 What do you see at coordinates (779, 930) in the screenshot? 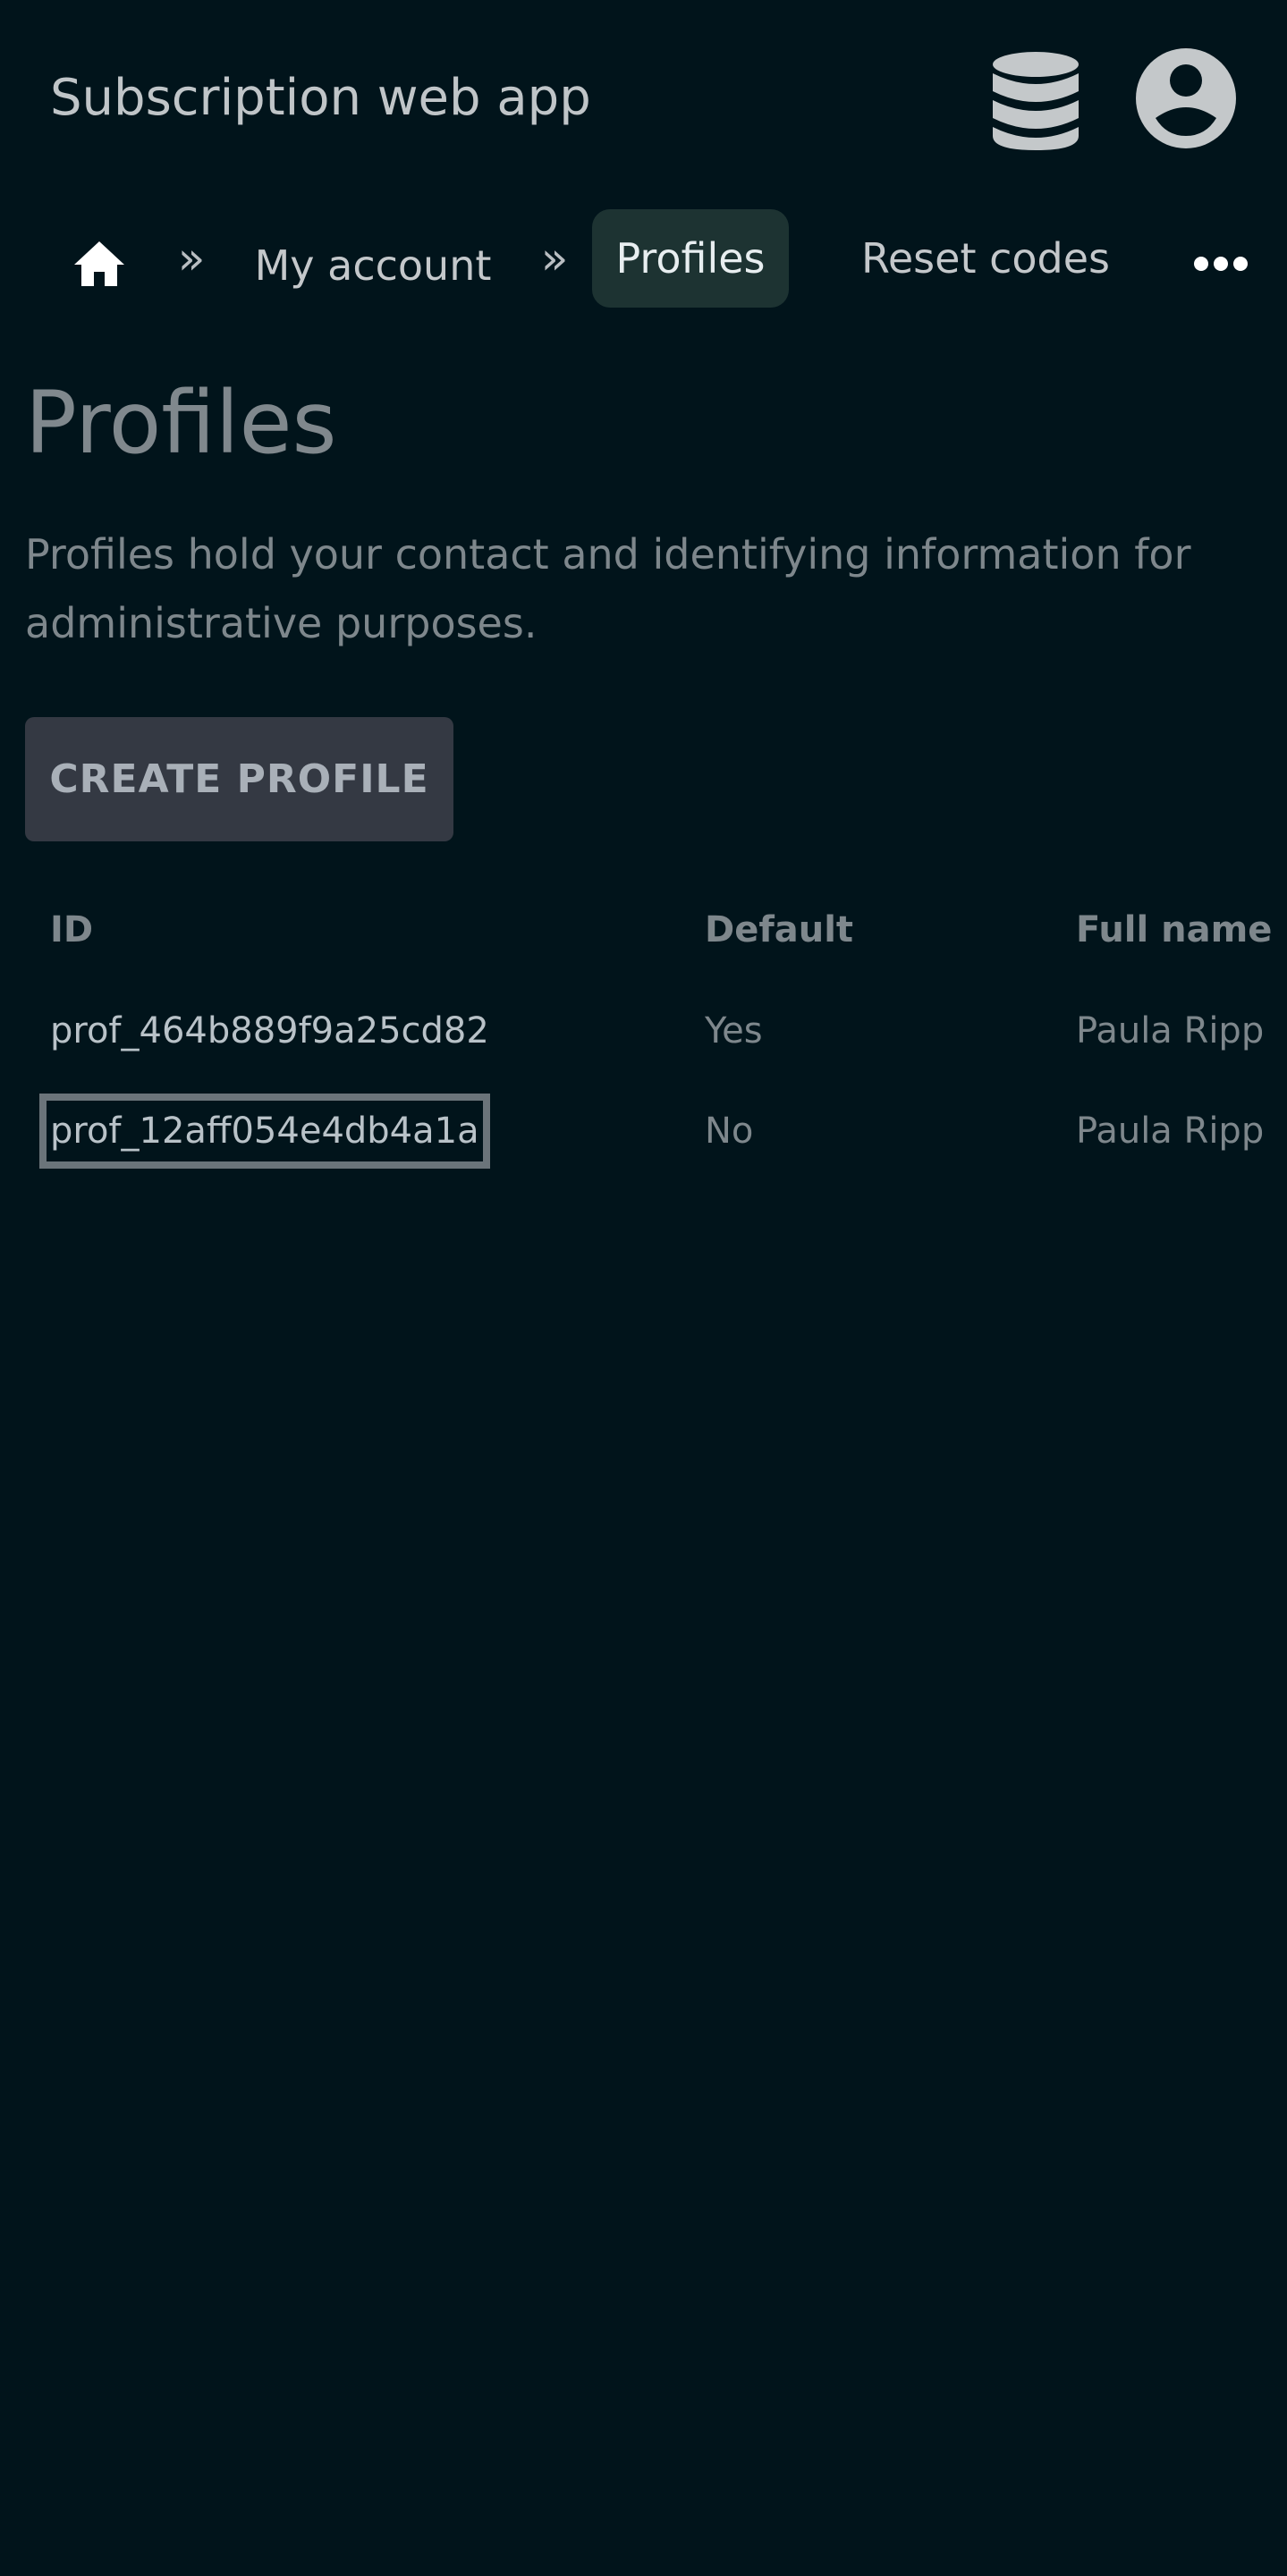
I see `column-header-default: Default` at bounding box center [779, 930].